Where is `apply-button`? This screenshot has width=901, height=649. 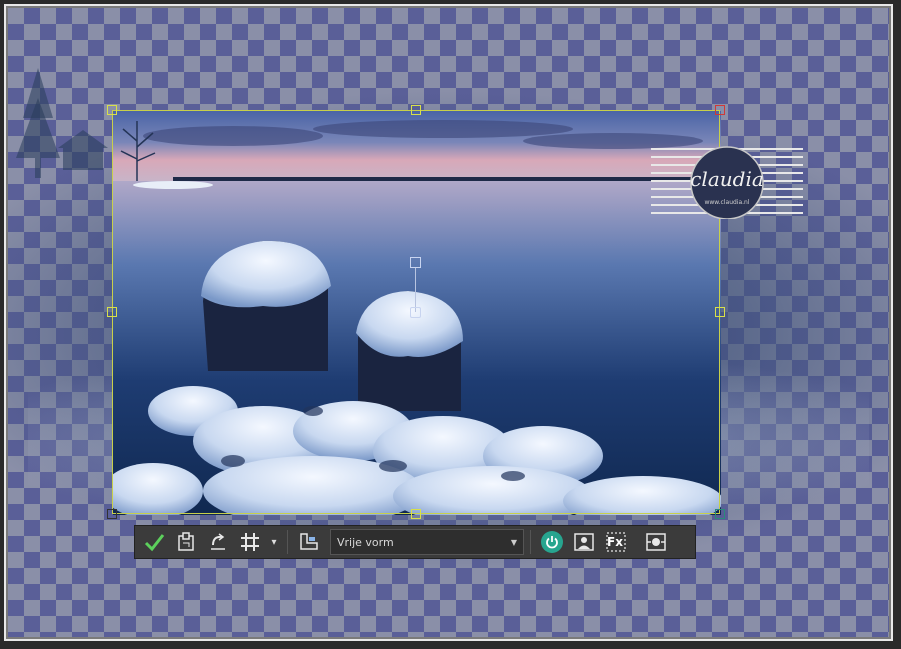 apply-button is located at coordinates (154, 542).